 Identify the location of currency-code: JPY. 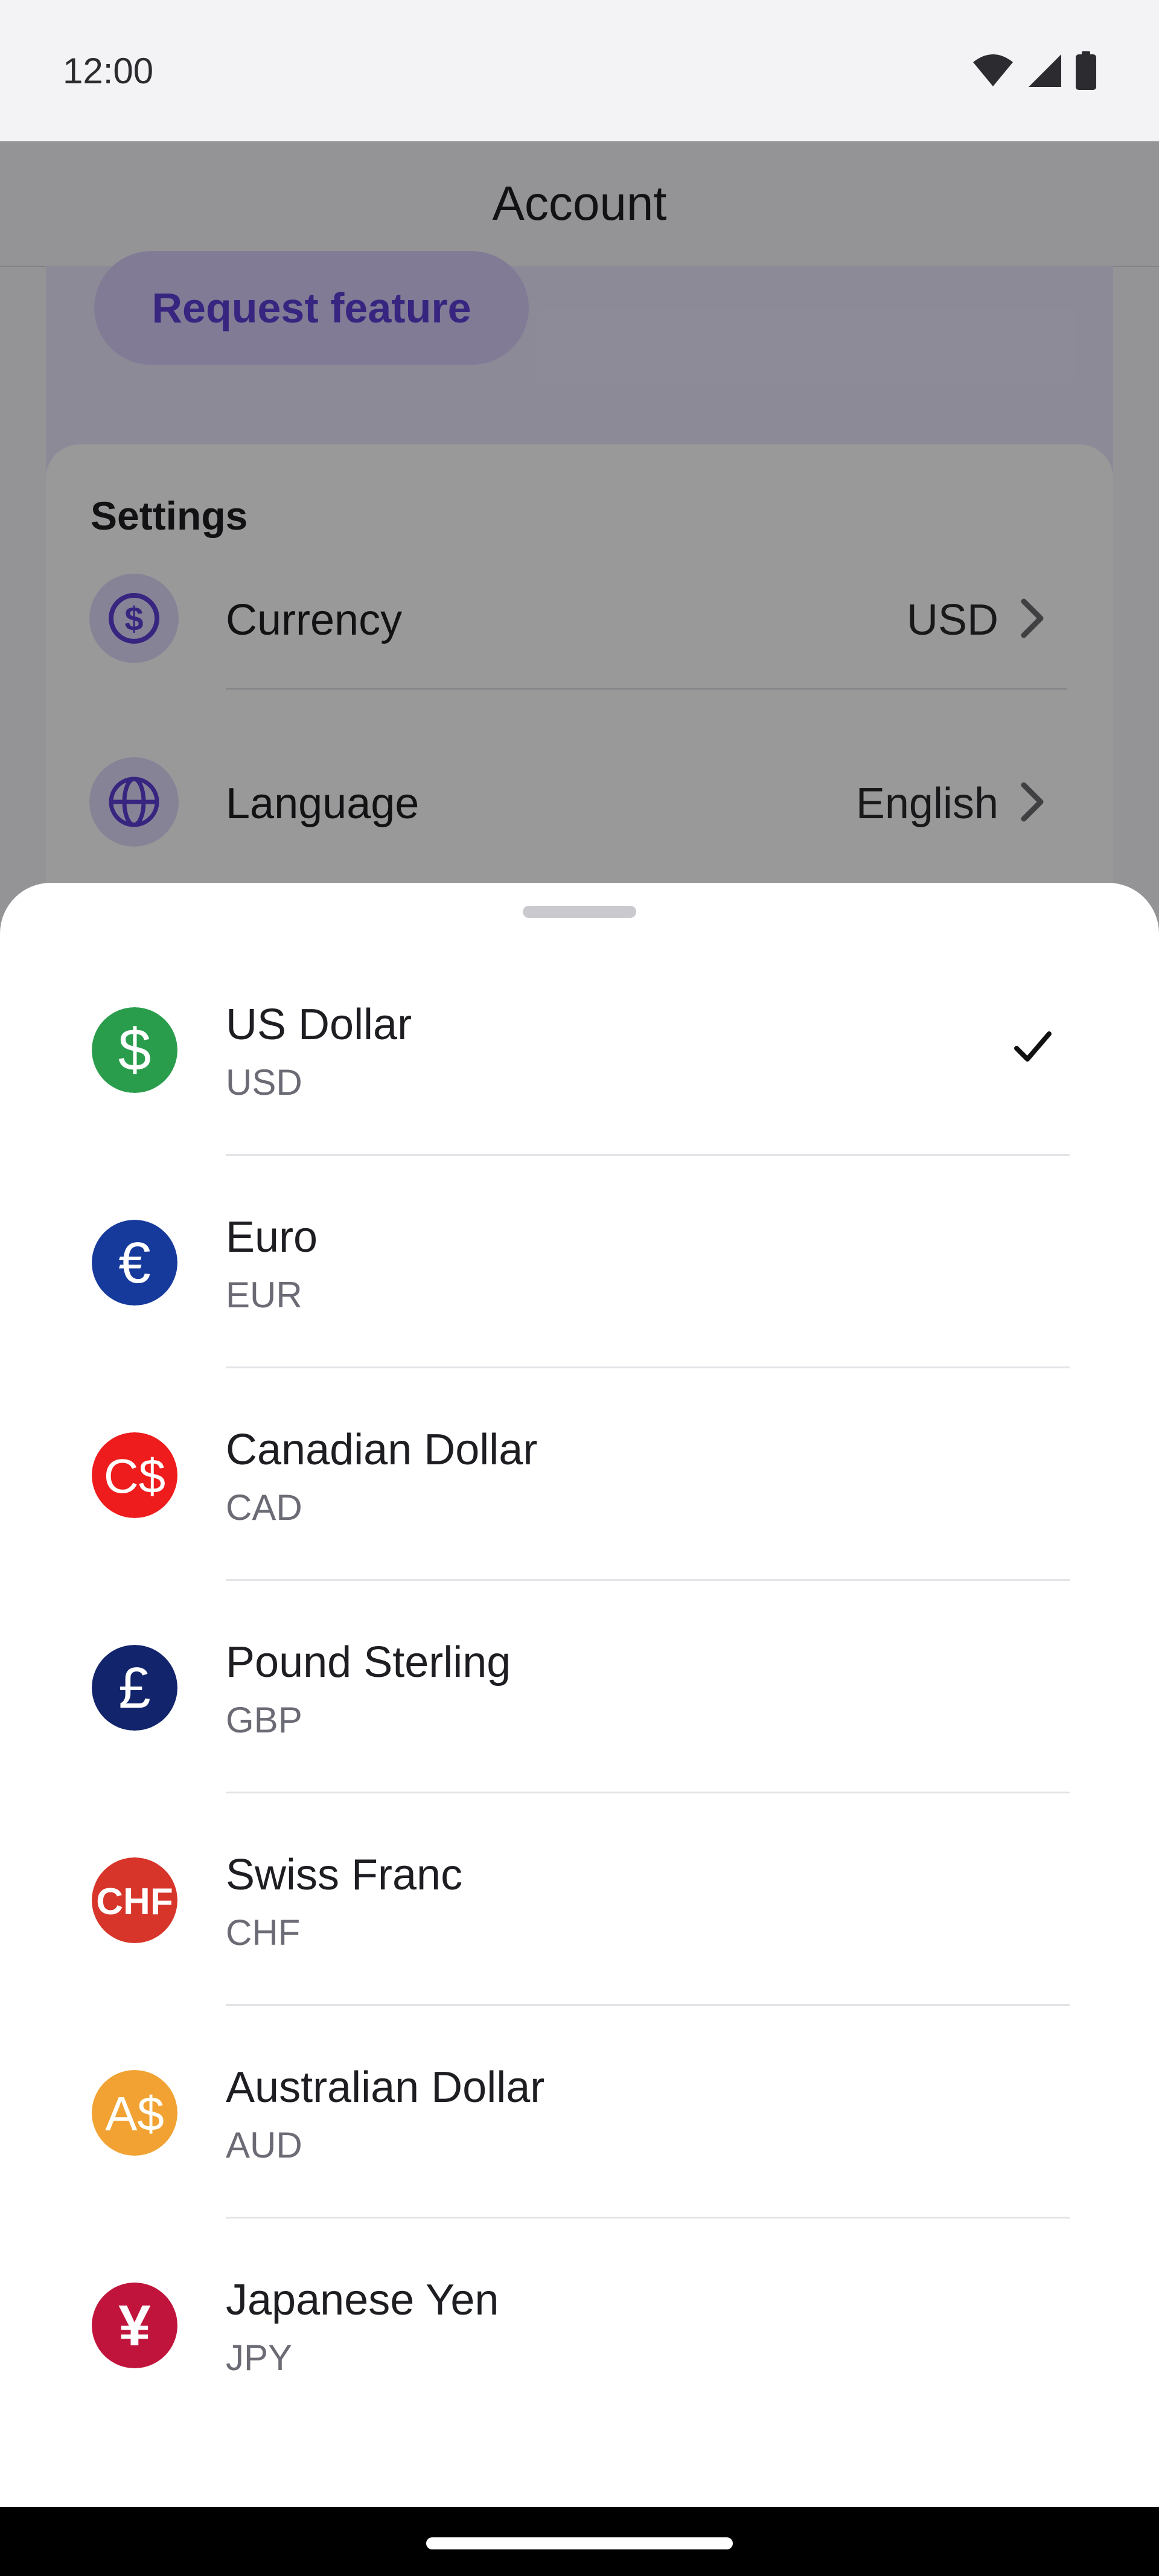
(259, 2357).